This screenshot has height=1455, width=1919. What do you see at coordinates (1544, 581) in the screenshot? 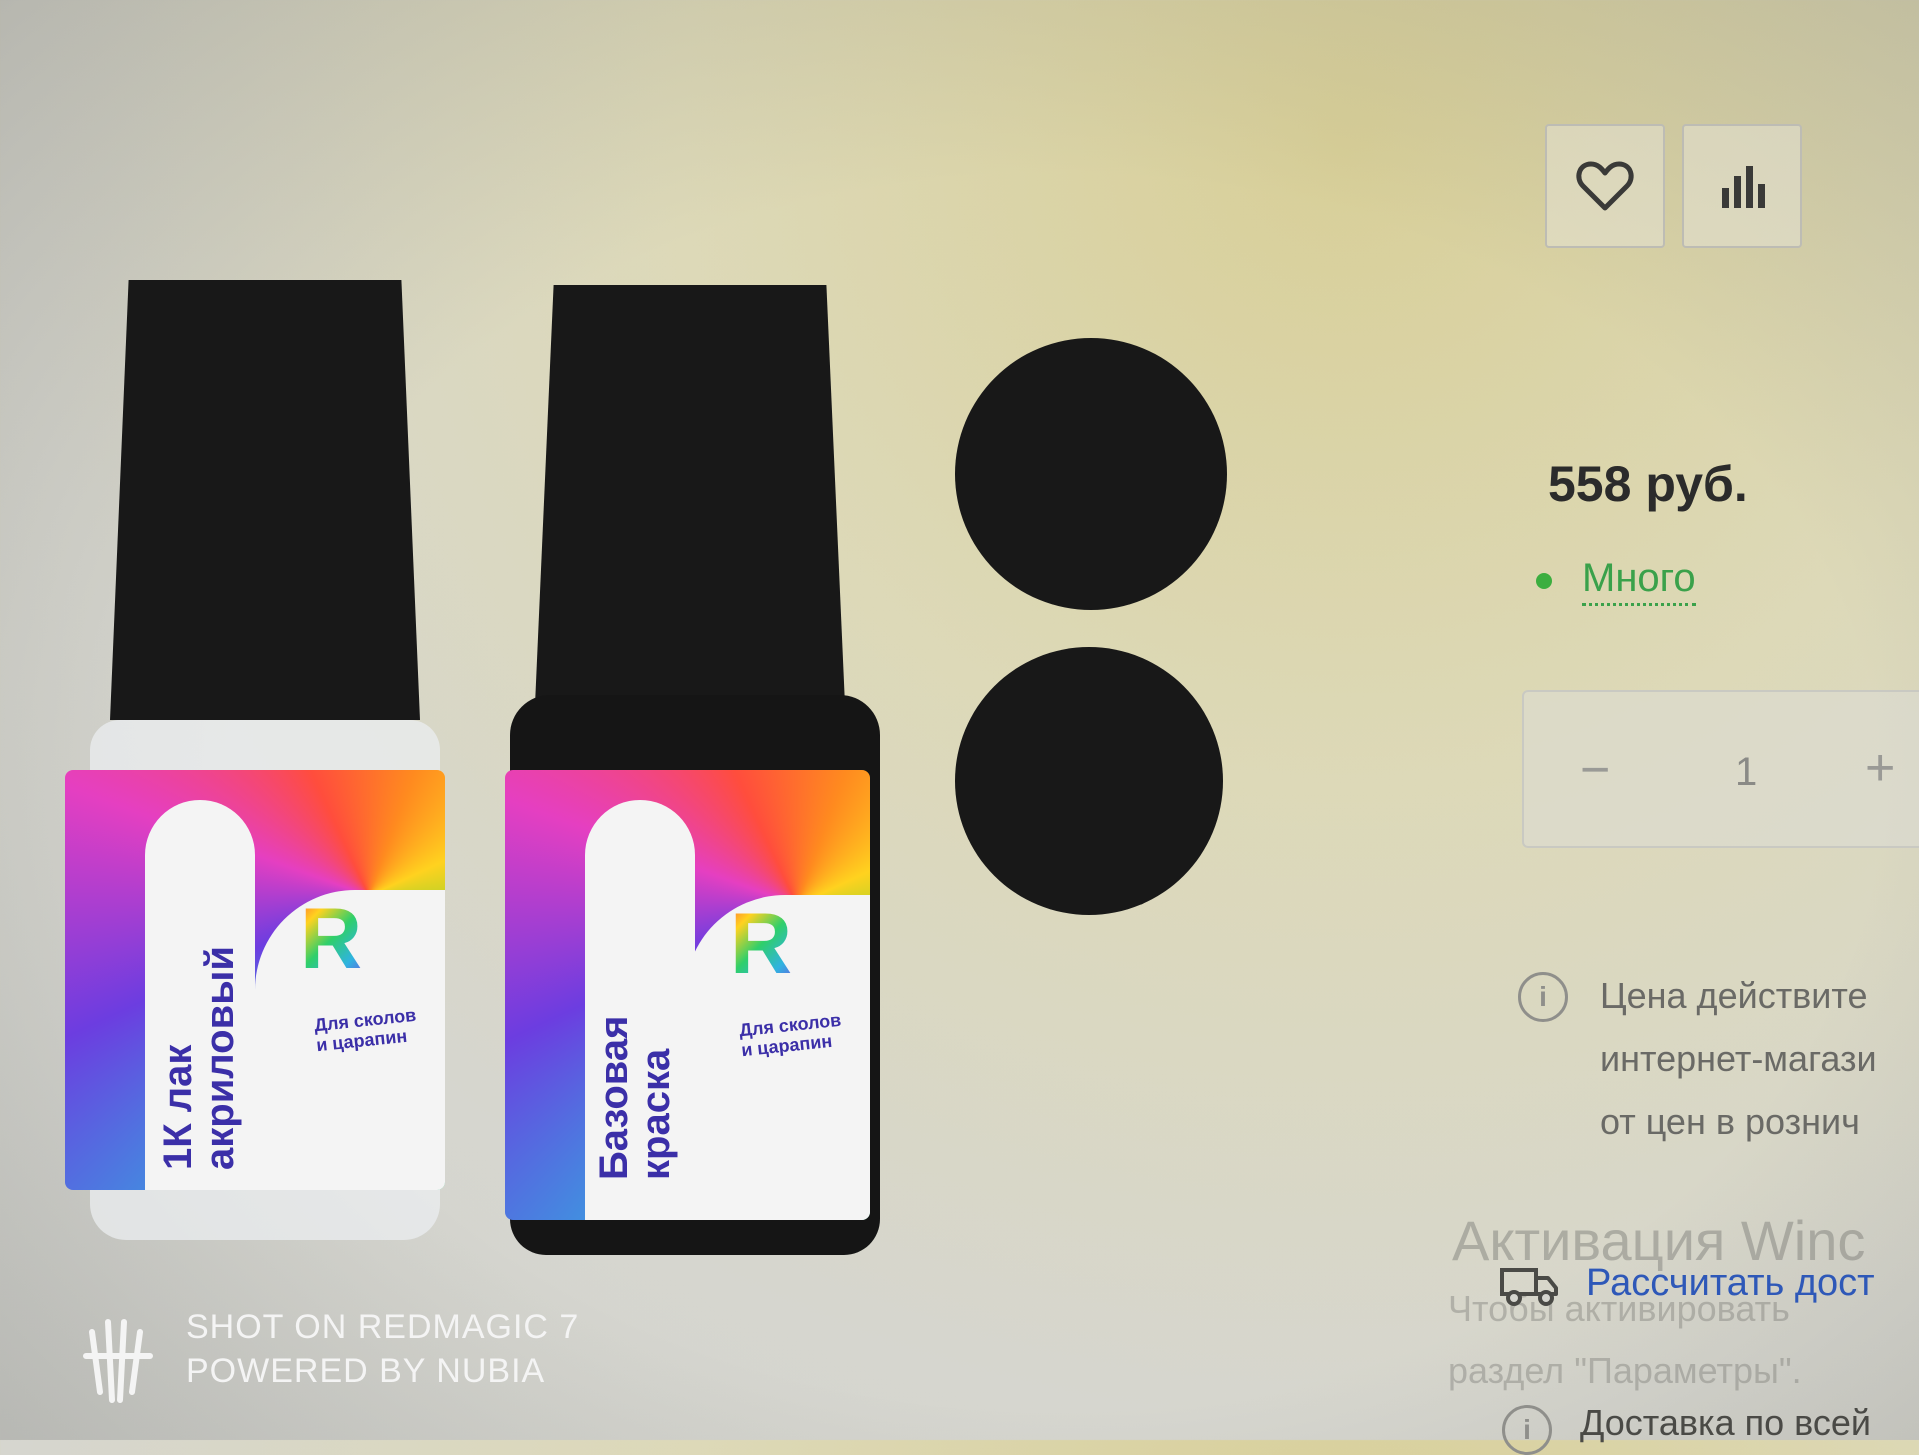
I see `stock-indicator-dot` at bounding box center [1544, 581].